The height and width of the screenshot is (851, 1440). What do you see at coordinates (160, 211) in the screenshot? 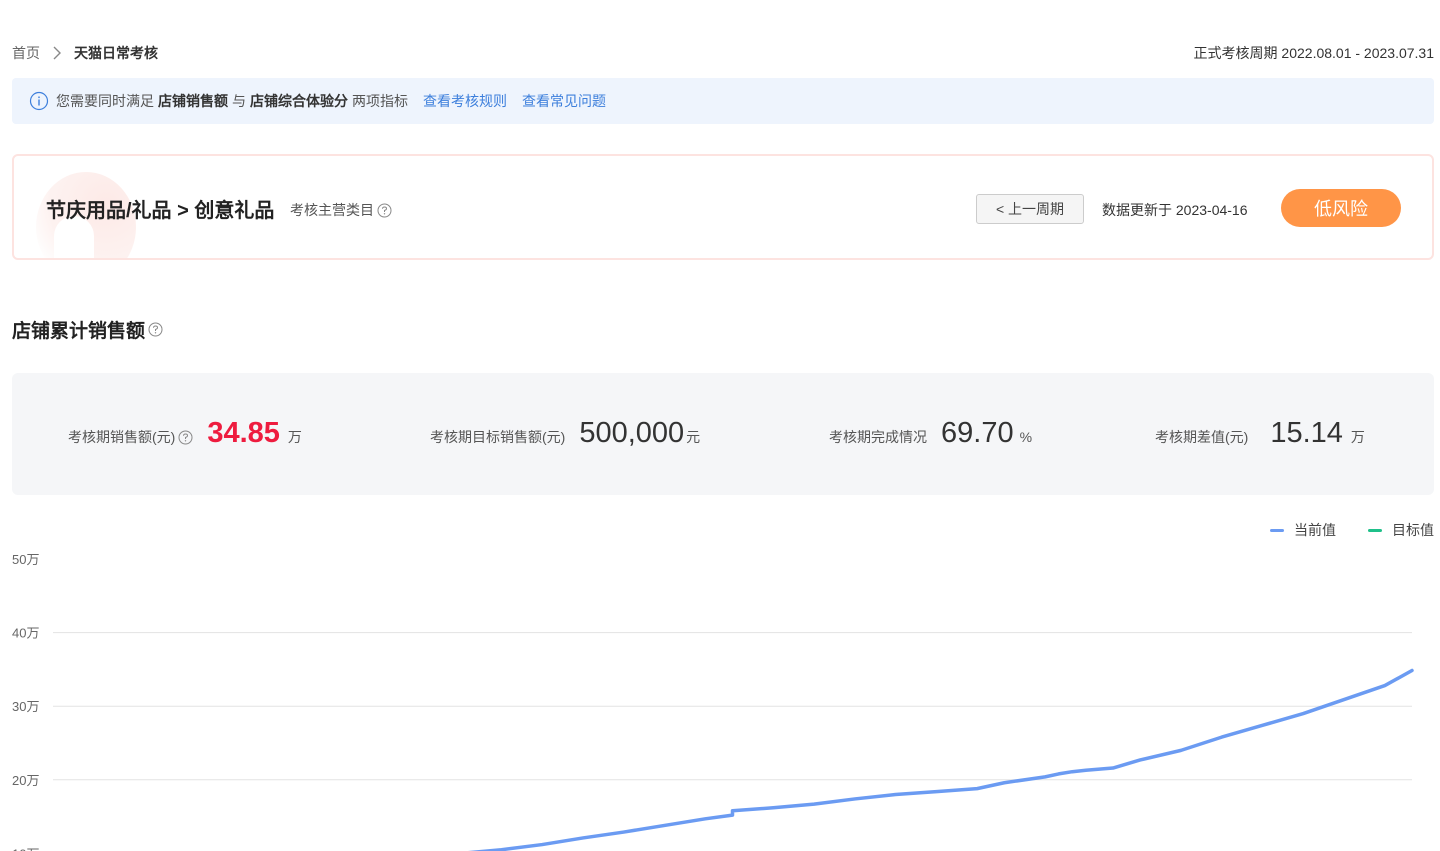
I see `category-title: 节庆用品/礼品 > 创意礼品` at bounding box center [160, 211].